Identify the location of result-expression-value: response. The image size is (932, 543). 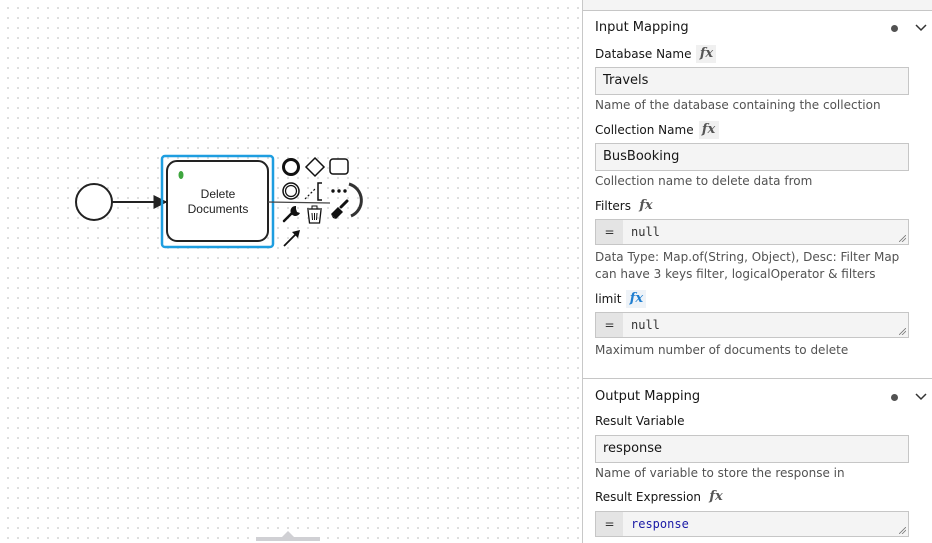
(656, 524).